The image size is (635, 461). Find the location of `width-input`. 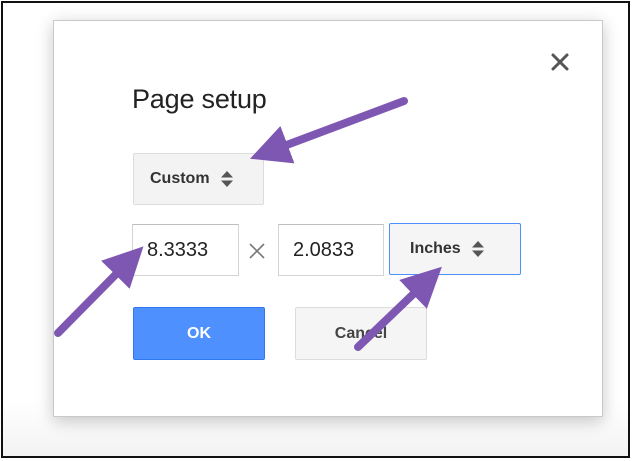

width-input is located at coordinates (185, 250).